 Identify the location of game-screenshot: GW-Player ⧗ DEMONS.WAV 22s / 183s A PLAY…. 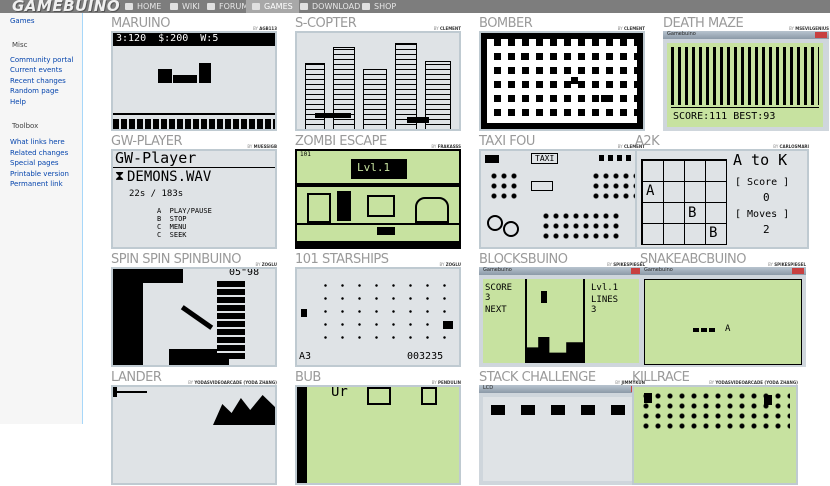
(194, 199).